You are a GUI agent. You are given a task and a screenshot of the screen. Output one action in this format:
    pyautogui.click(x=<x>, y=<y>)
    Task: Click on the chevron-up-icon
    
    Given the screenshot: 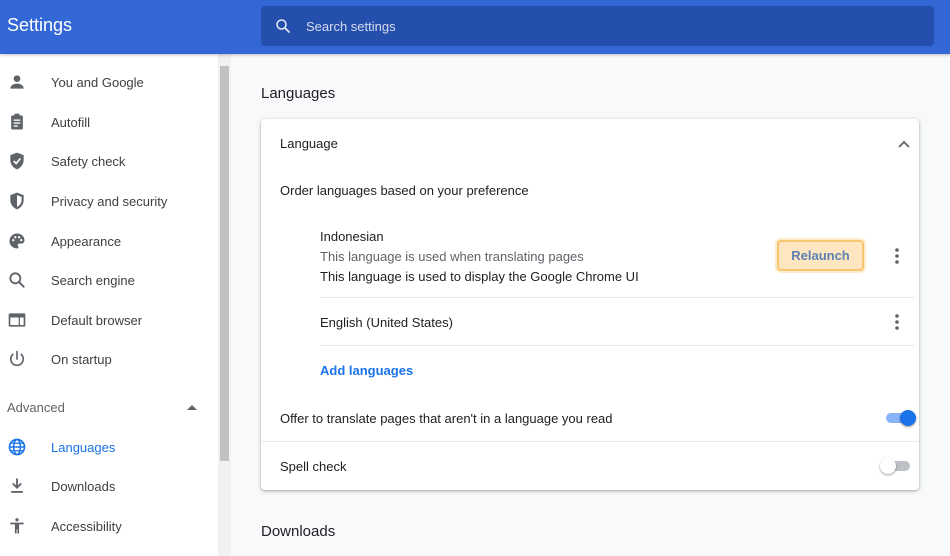 What is the action you would take?
    pyautogui.click(x=904, y=144)
    